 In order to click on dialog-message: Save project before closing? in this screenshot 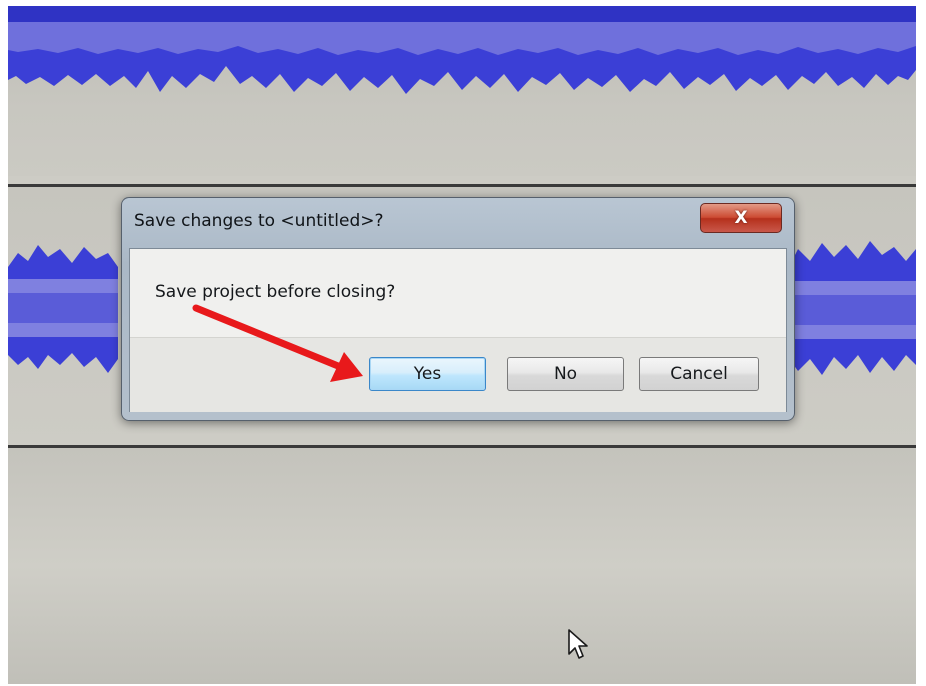, I will do `click(275, 292)`.